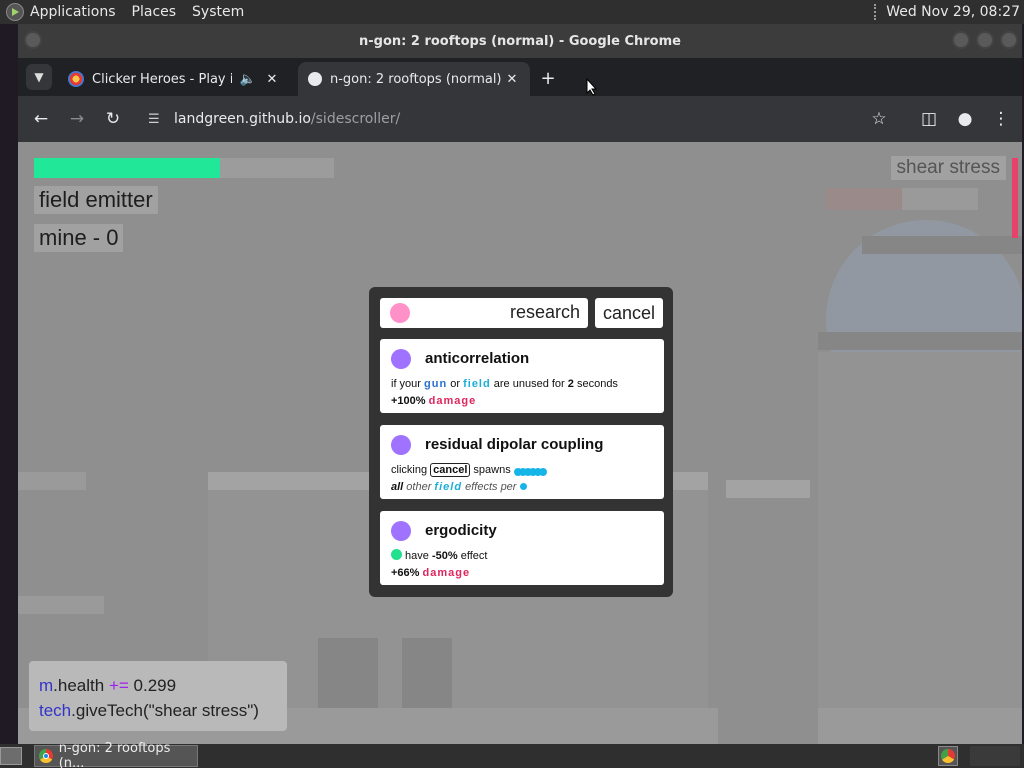  I want to click on desktop-background, so click(9, 384).